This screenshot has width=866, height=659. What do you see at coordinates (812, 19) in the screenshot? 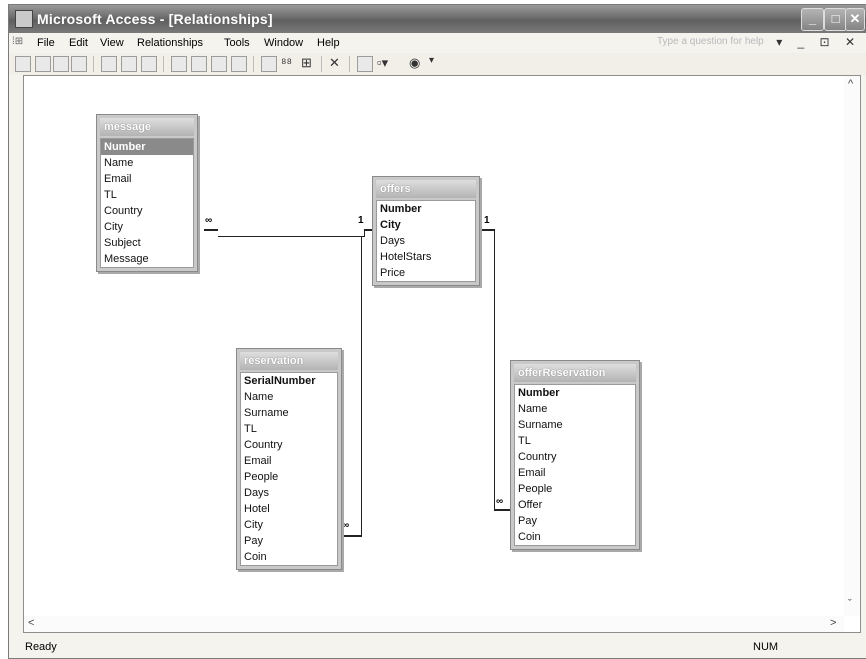
I see `minimize-button: _` at bounding box center [812, 19].